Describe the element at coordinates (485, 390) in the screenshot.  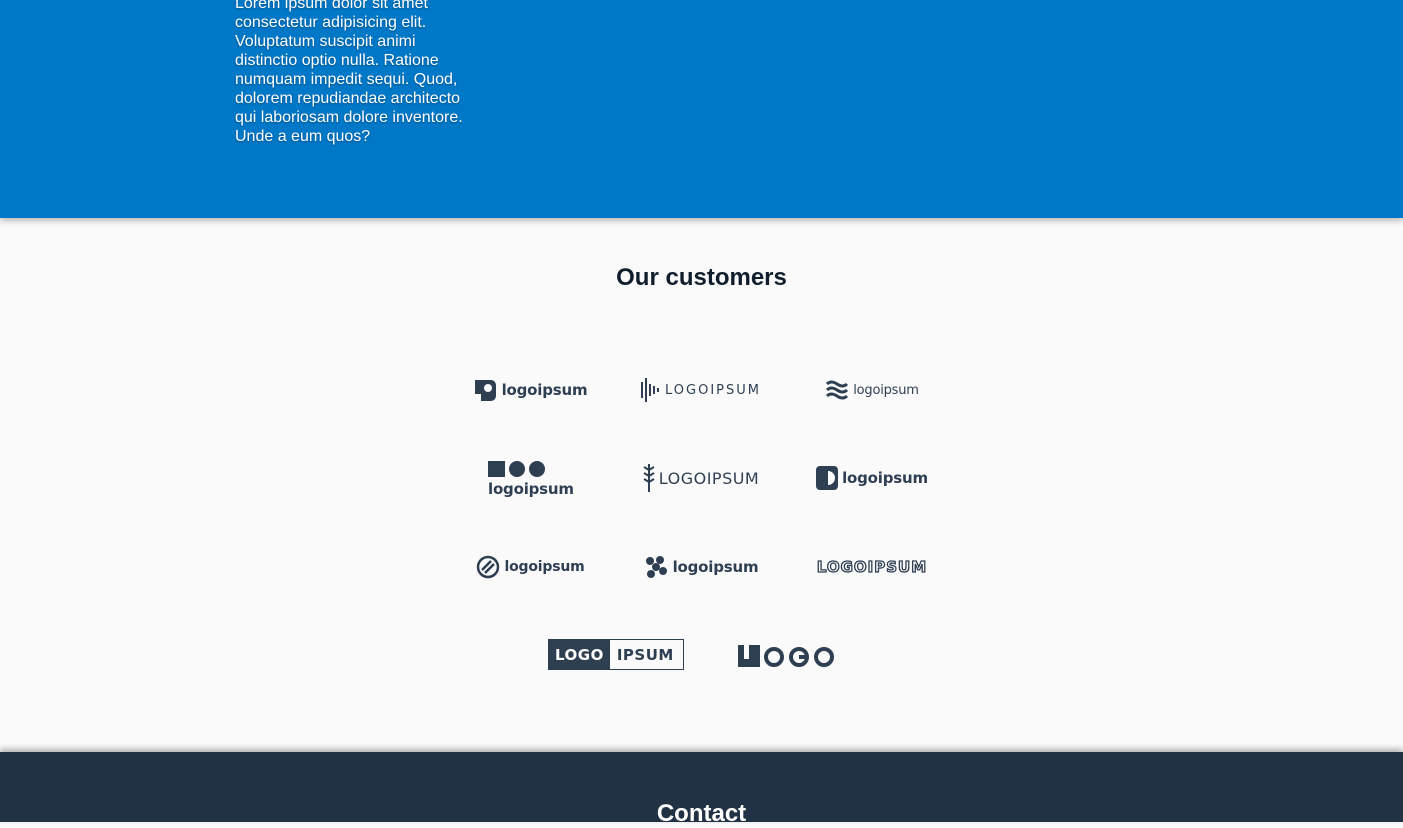
I see `square-loop-icon` at that location.